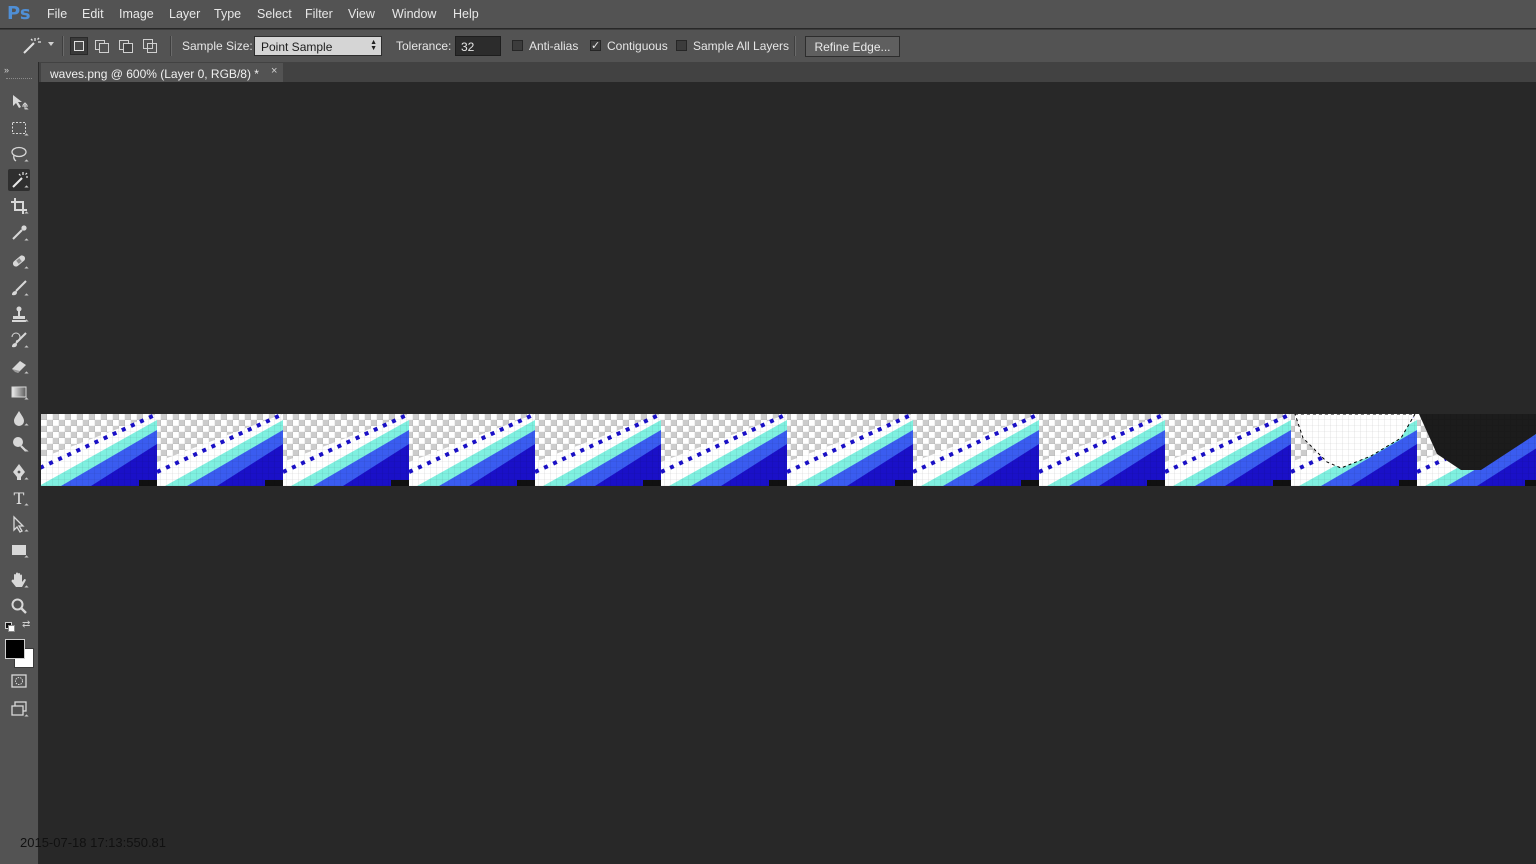 This screenshot has height=864, width=1536. Describe the element at coordinates (19, 261) in the screenshot. I see `healing-brush-tool` at that location.